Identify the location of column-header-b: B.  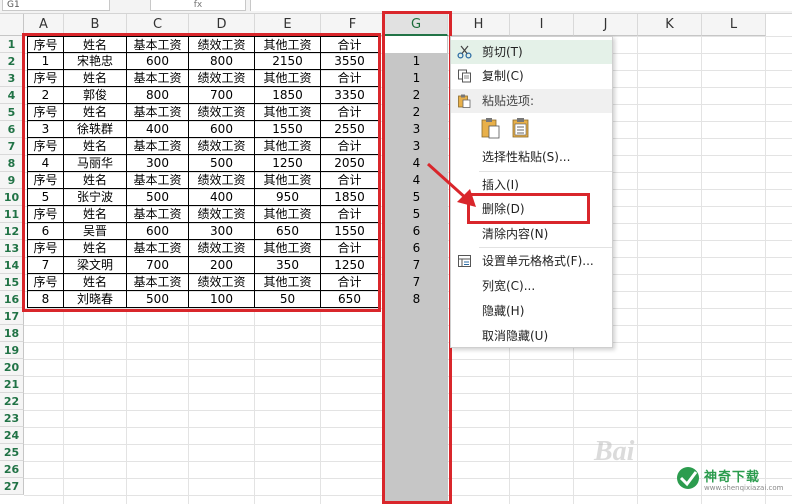
(95, 25).